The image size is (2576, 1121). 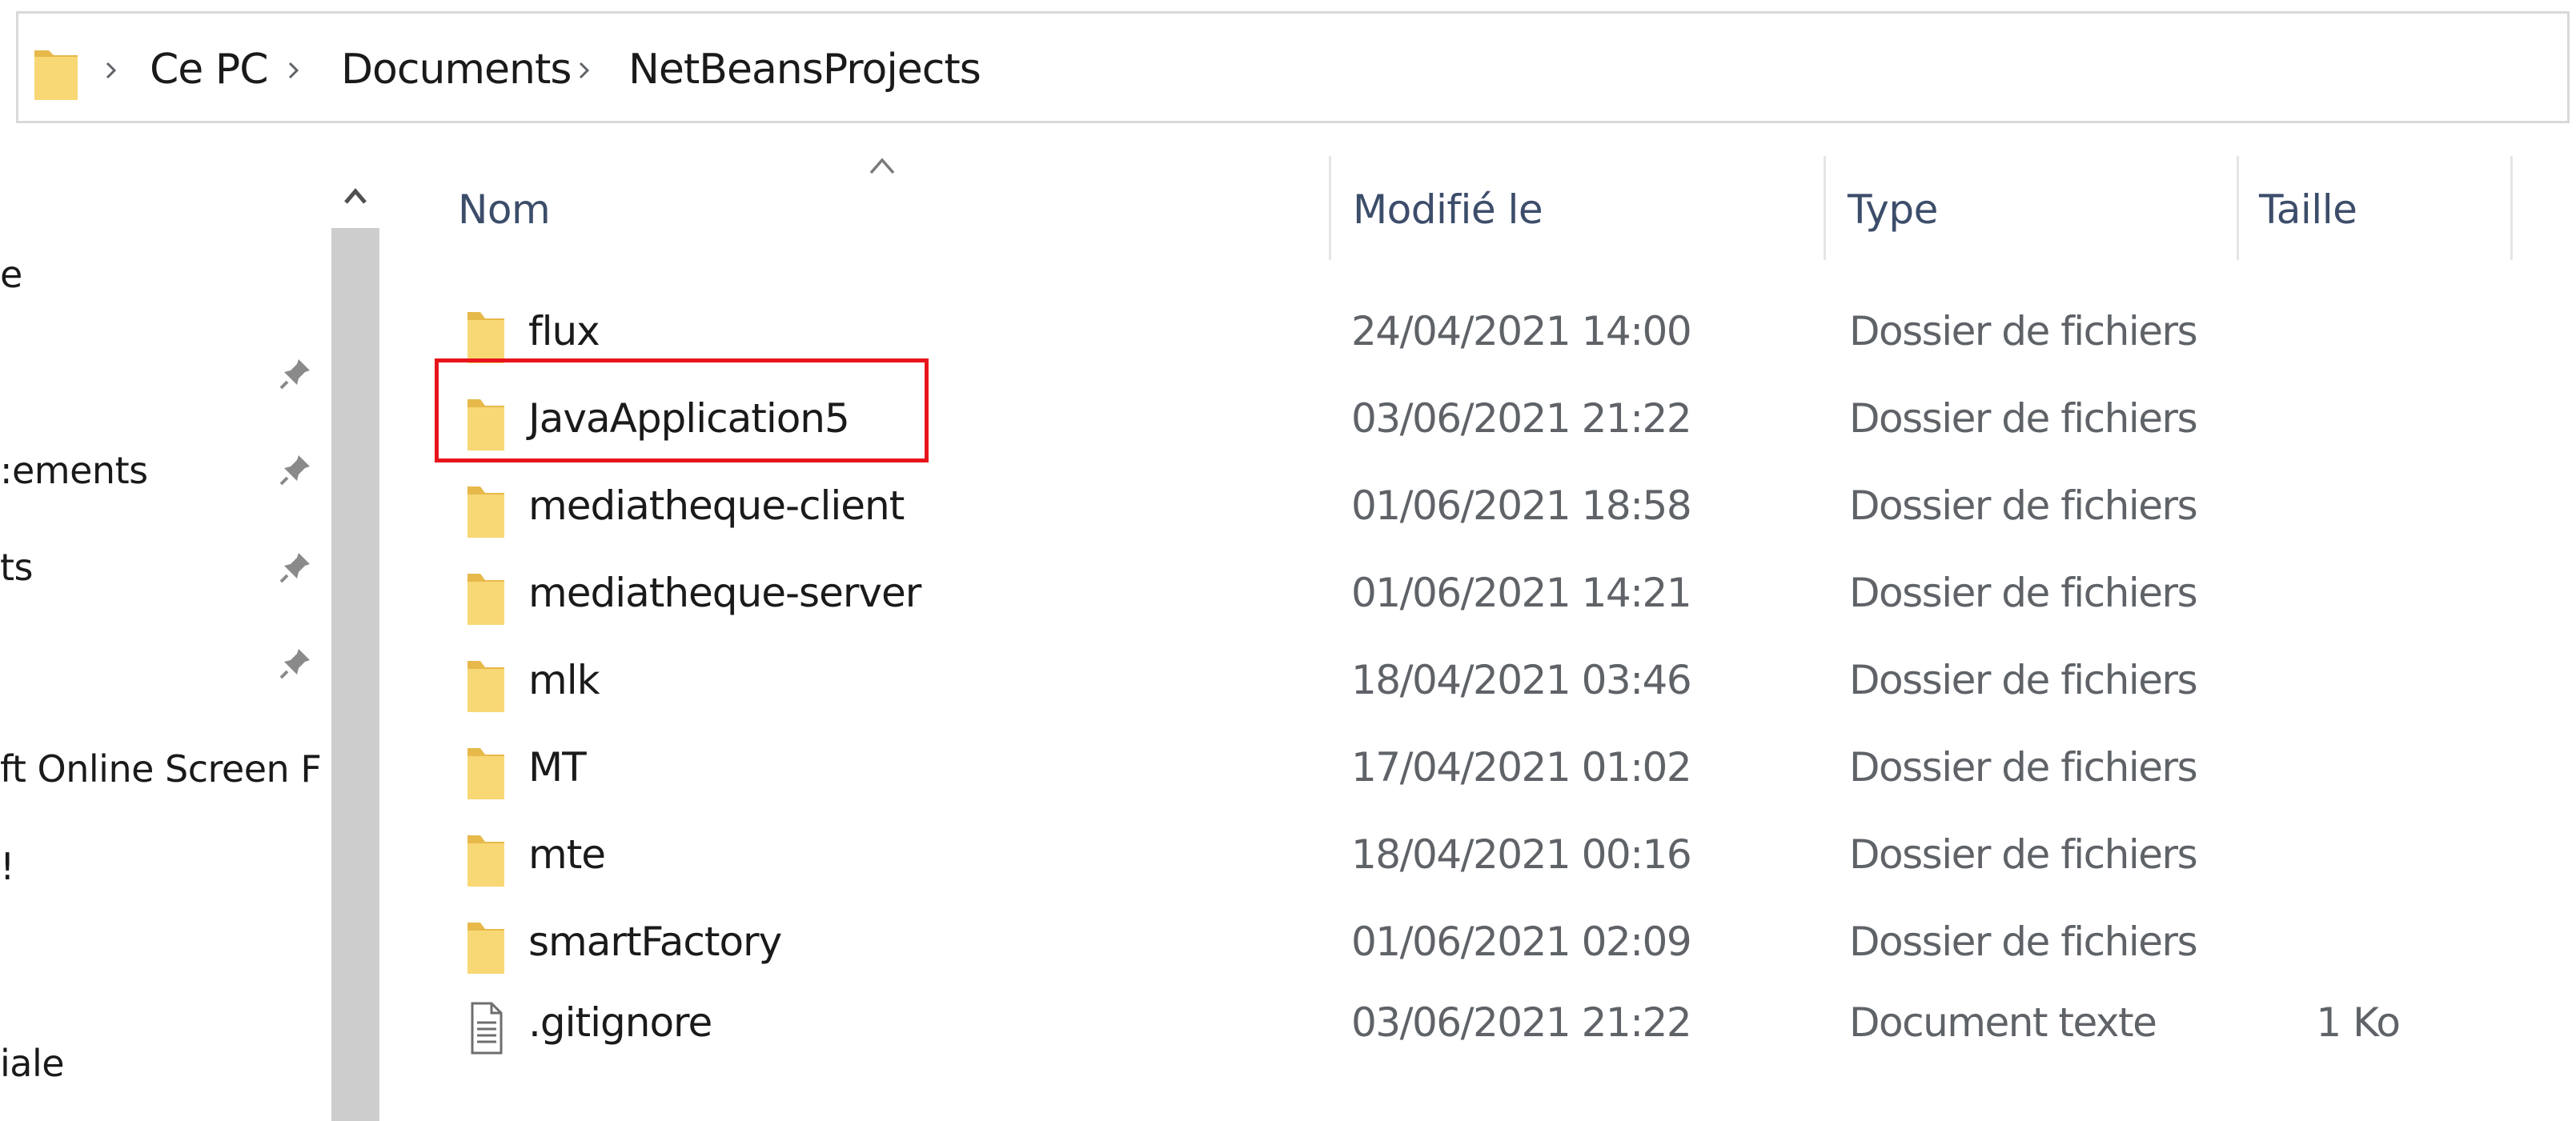 I want to click on file-type: Document texte, so click(x=2003, y=1022).